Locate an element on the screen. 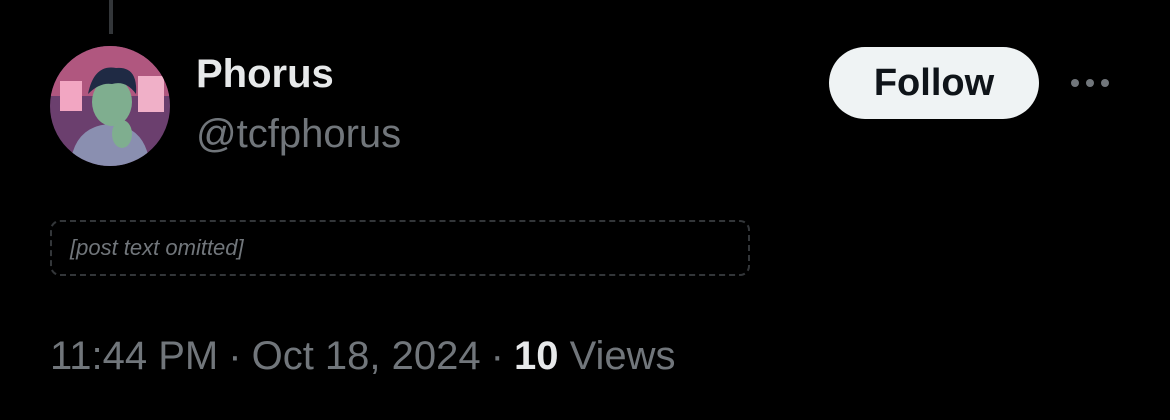  post-text-placeholder: [post text omitted] is located at coordinates (157, 247).